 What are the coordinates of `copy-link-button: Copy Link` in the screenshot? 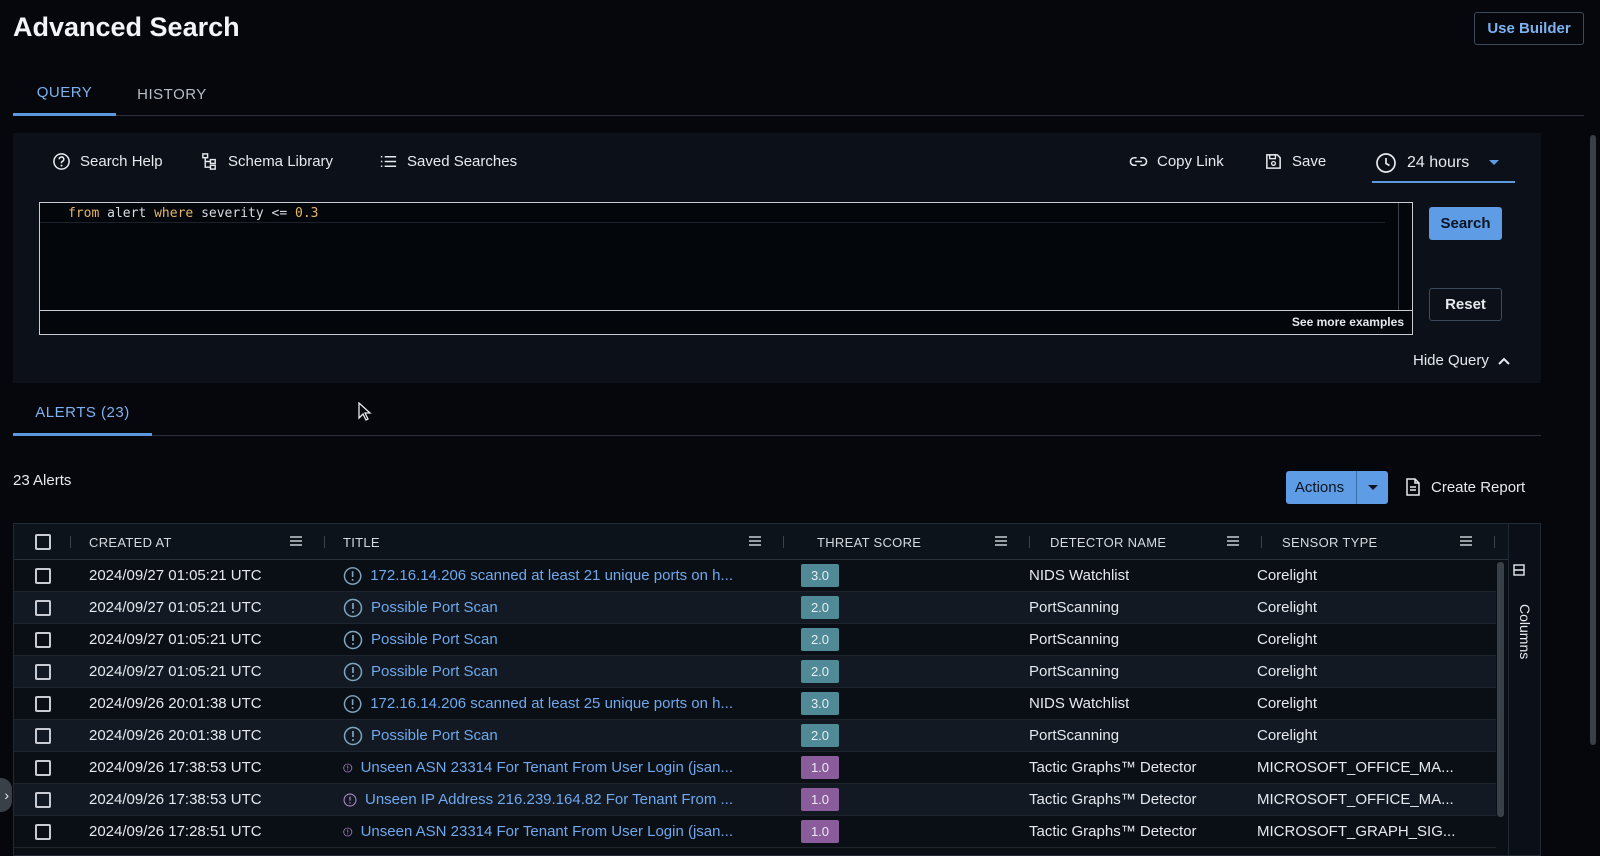 It's located at (1176, 161).